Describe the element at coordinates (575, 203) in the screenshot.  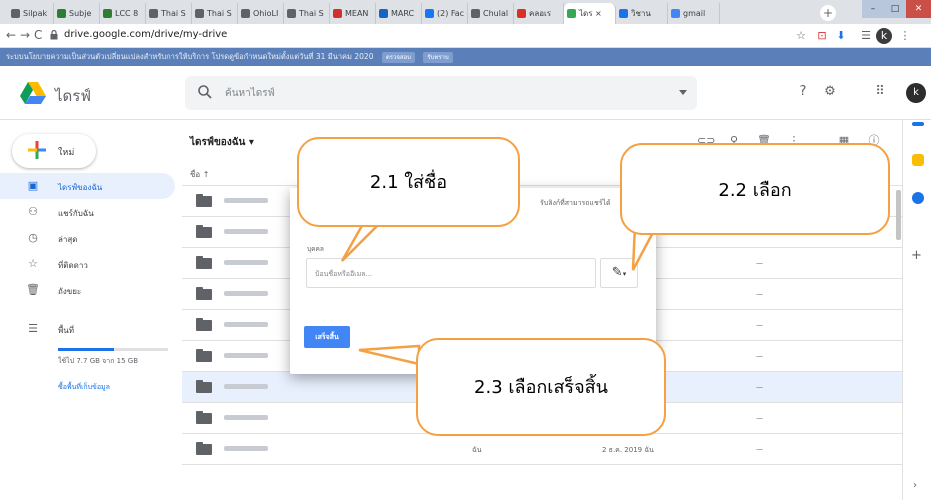
I see `dialog-title: รับลิงก์ที่สามารถแชร์ได้` at that location.